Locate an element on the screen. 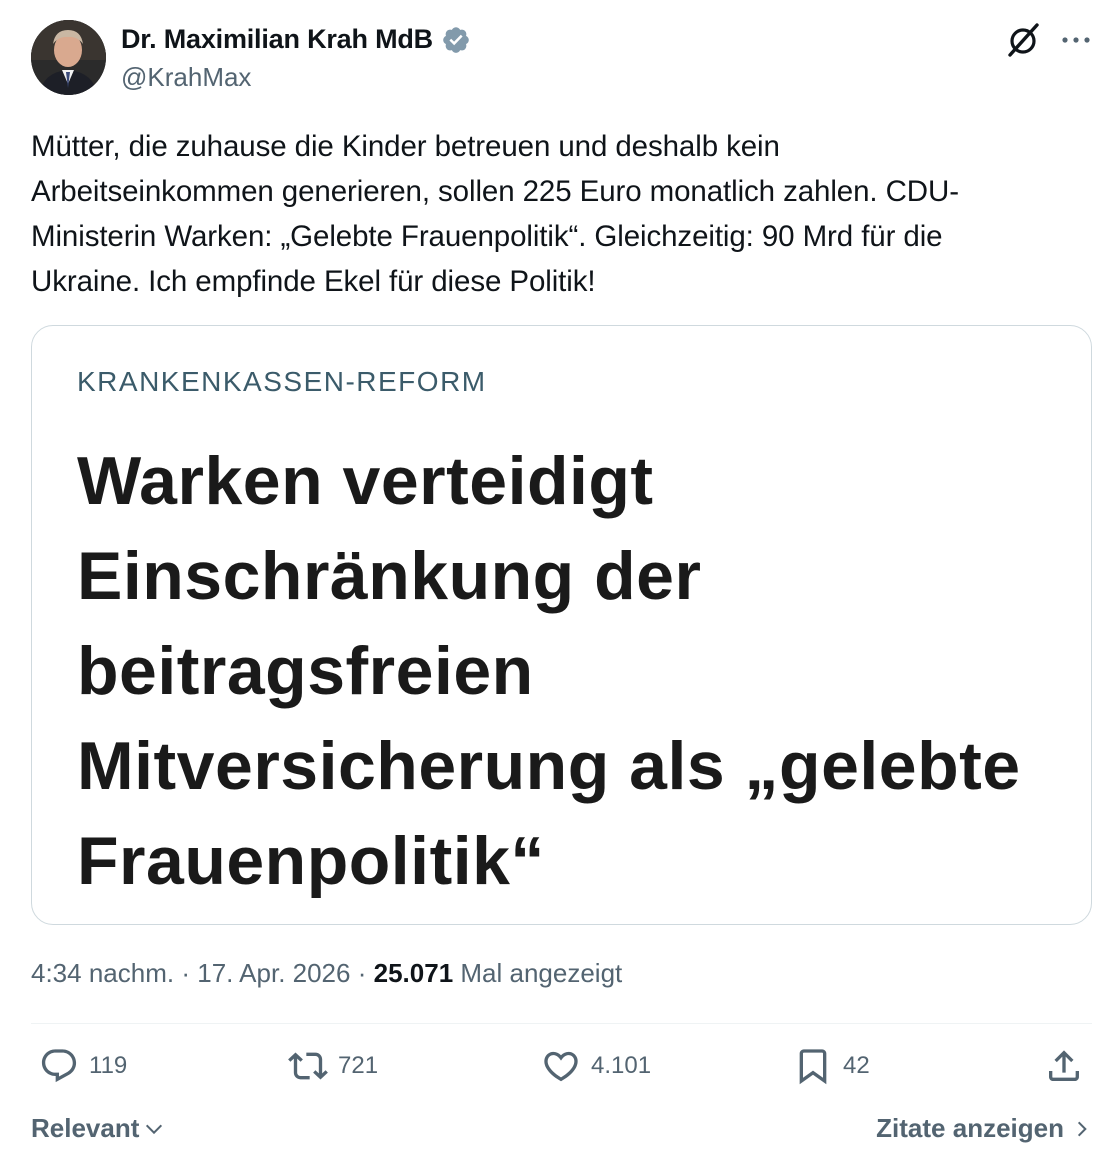 This screenshot has width=1117, height=1160. author-display-name: Dr. Maximilian Krah MdB is located at coordinates (277, 39).